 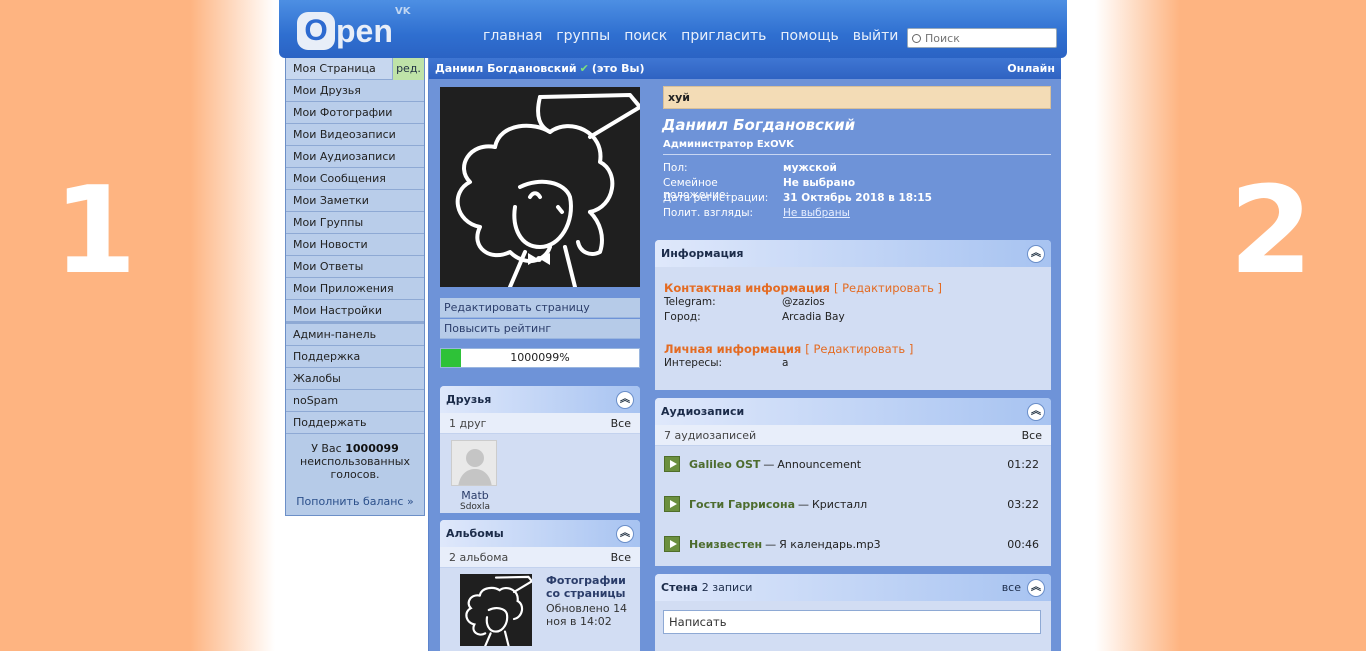 What do you see at coordinates (852, 622) in the screenshot?
I see `wall-post-input: Написать` at bounding box center [852, 622].